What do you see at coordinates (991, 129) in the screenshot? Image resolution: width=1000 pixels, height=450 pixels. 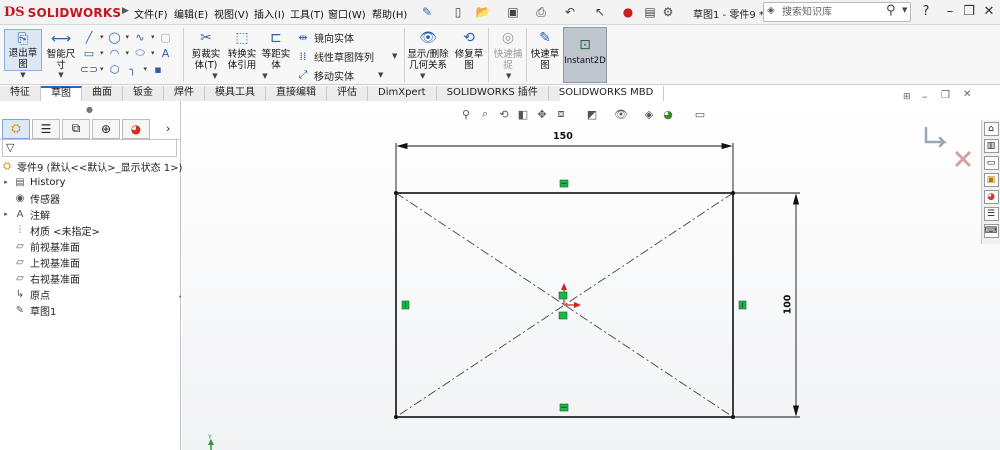 I see `solidworks-resources-icon: ⌂` at bounding box center [991, 129].